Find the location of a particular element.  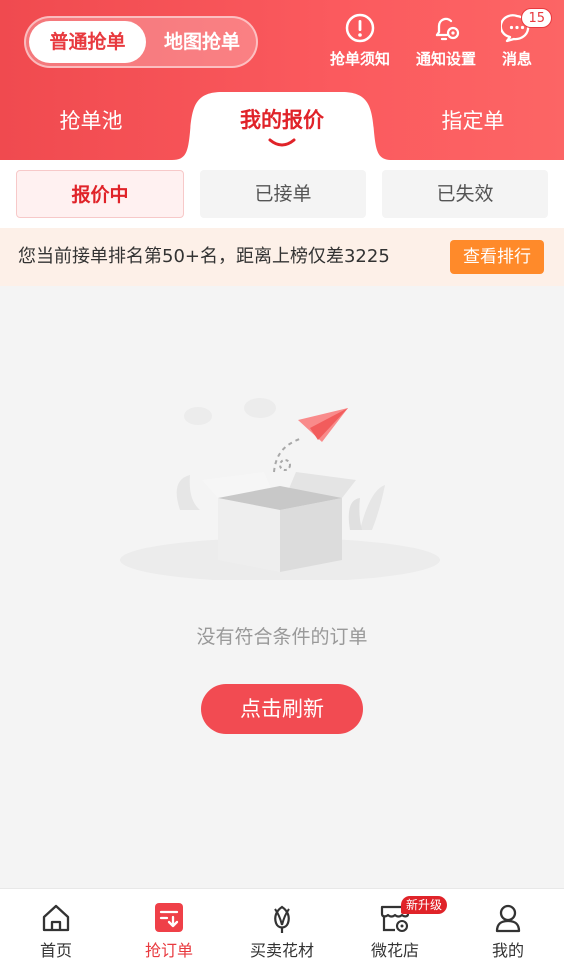

profile-icon is located at coordinates (508, 918).